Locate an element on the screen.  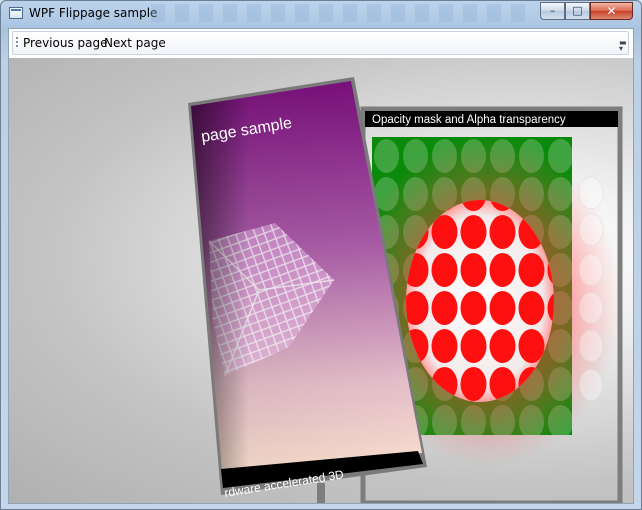
minimize-button: – is located at coordinates (552, 11).